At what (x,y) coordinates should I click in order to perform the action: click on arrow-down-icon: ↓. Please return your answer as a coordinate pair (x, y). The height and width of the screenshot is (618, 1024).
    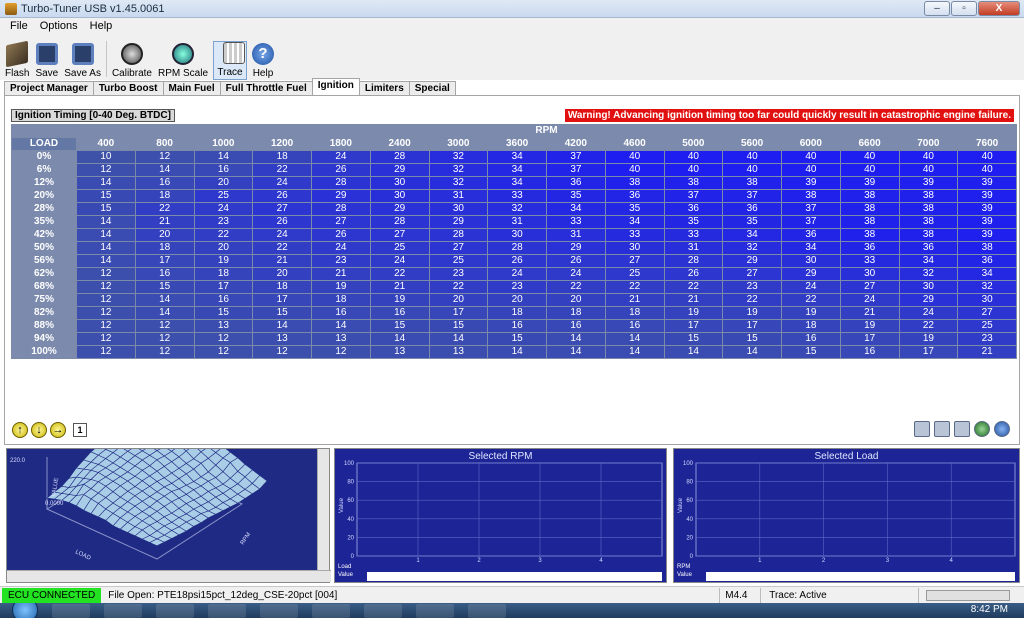
    Looking at the image, I should click on (39, 430).